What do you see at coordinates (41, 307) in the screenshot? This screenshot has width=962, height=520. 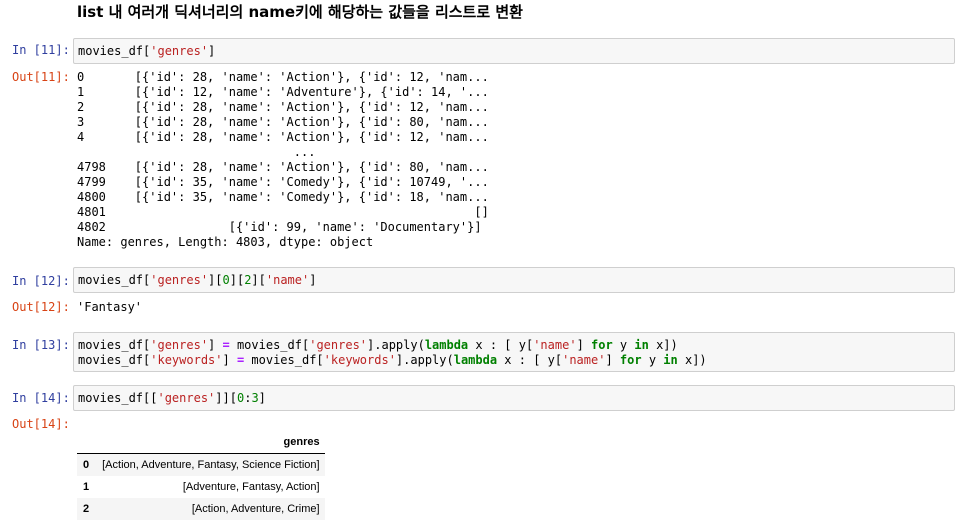 I see `out-prompt-12: Out[12]:` at bounding box center [41, 307].